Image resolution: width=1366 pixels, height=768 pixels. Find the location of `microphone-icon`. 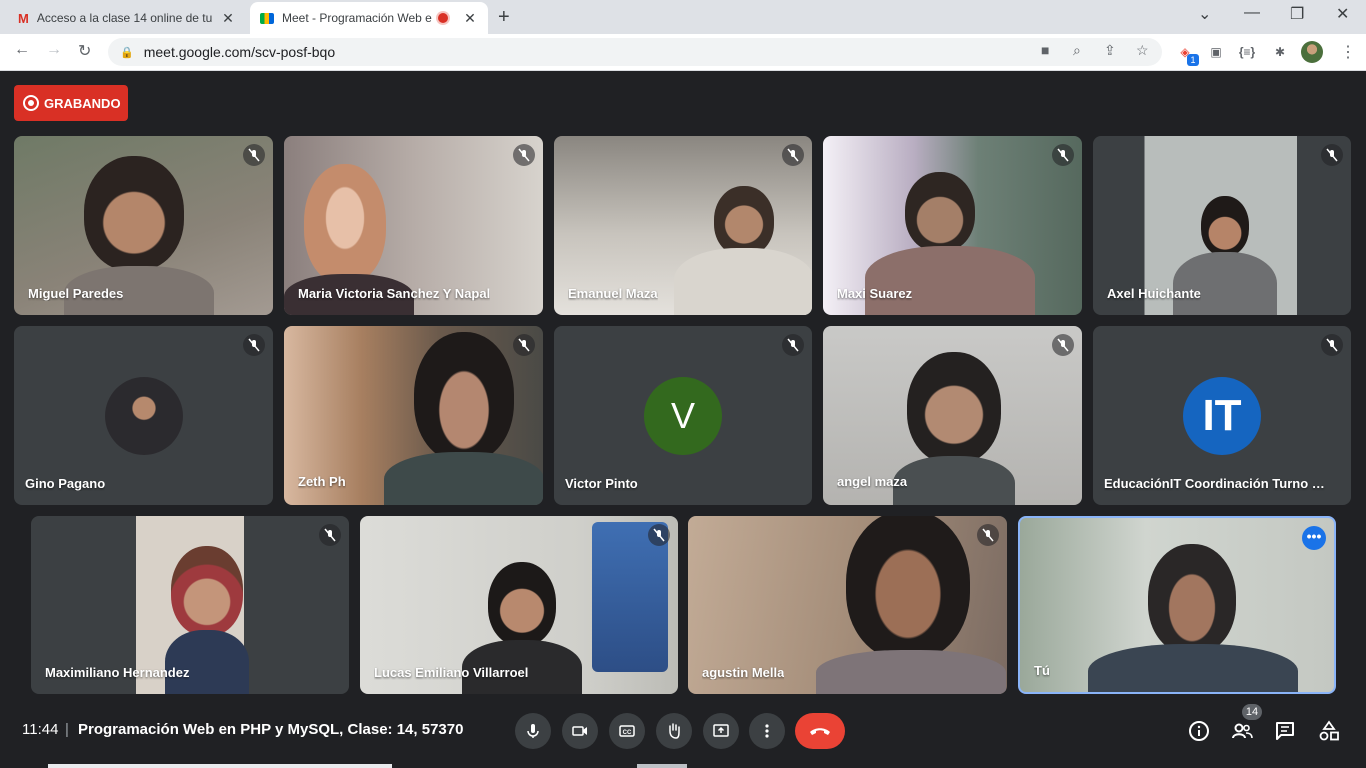

microphone-icon is located at coordinates (533, 731).